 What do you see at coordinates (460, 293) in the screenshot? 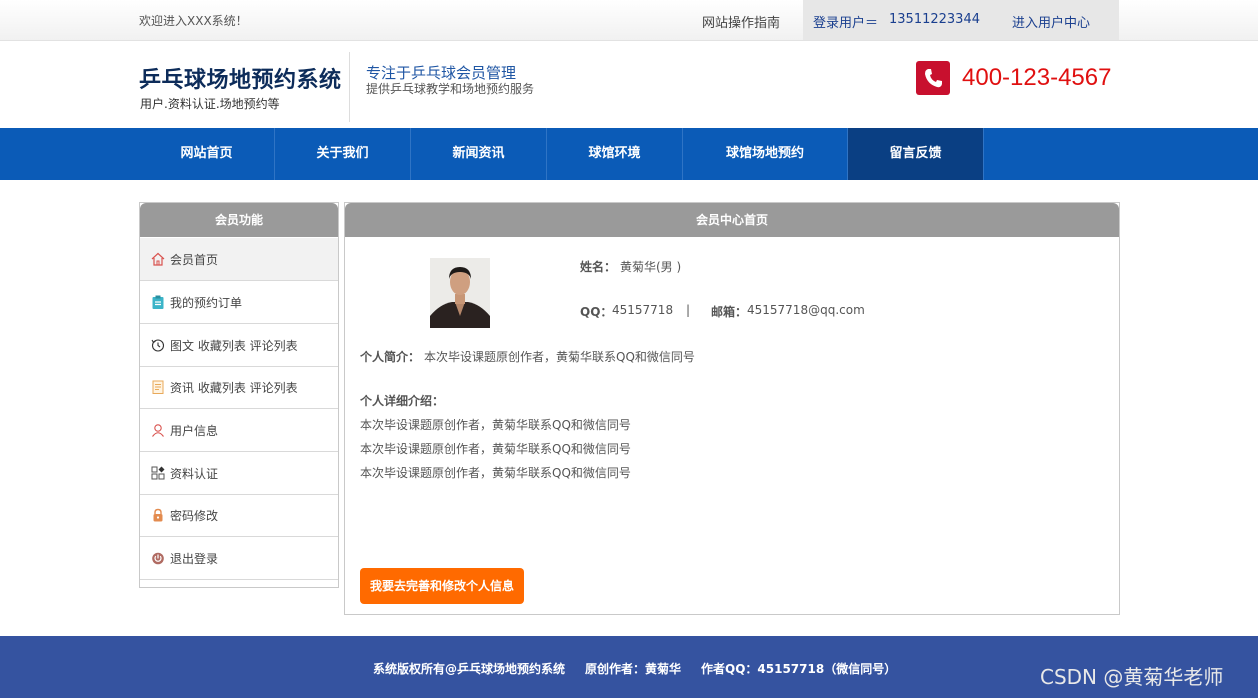
I see `avatar` at bounding box center [460, 293].